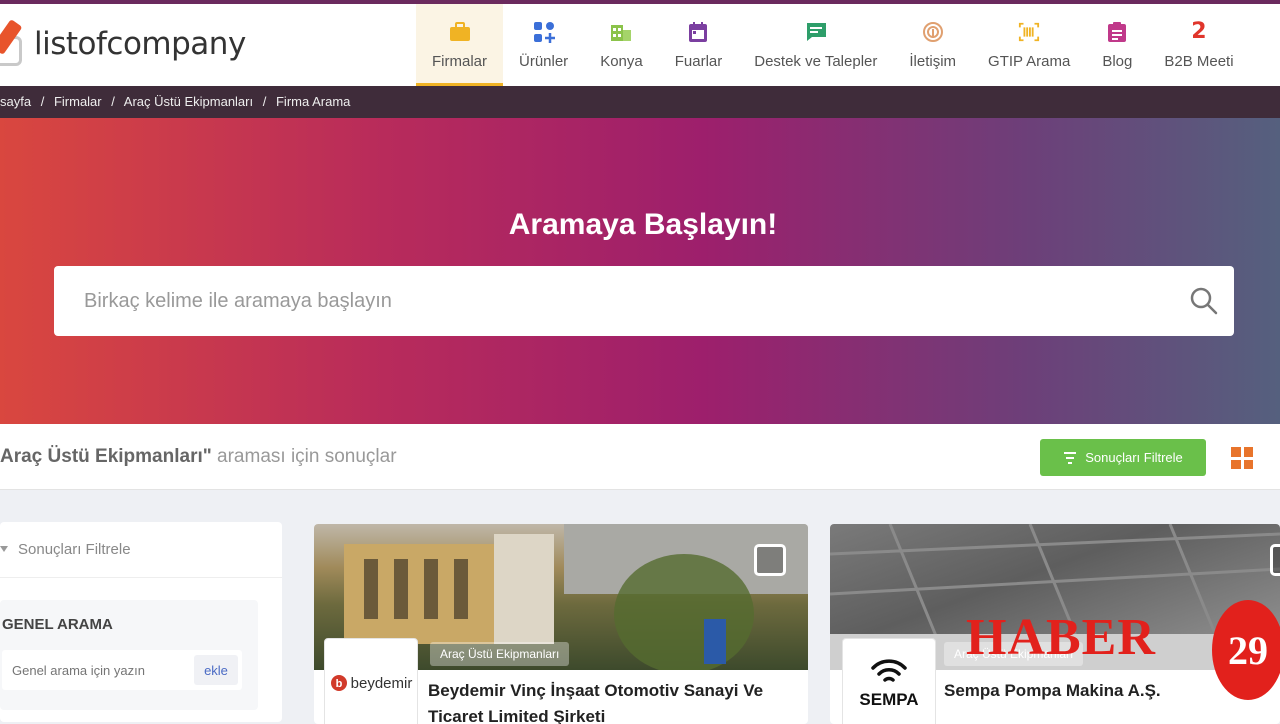 The image size is (1280, 724). I want to click on watermark-text: HABER, so click(1061, 637).